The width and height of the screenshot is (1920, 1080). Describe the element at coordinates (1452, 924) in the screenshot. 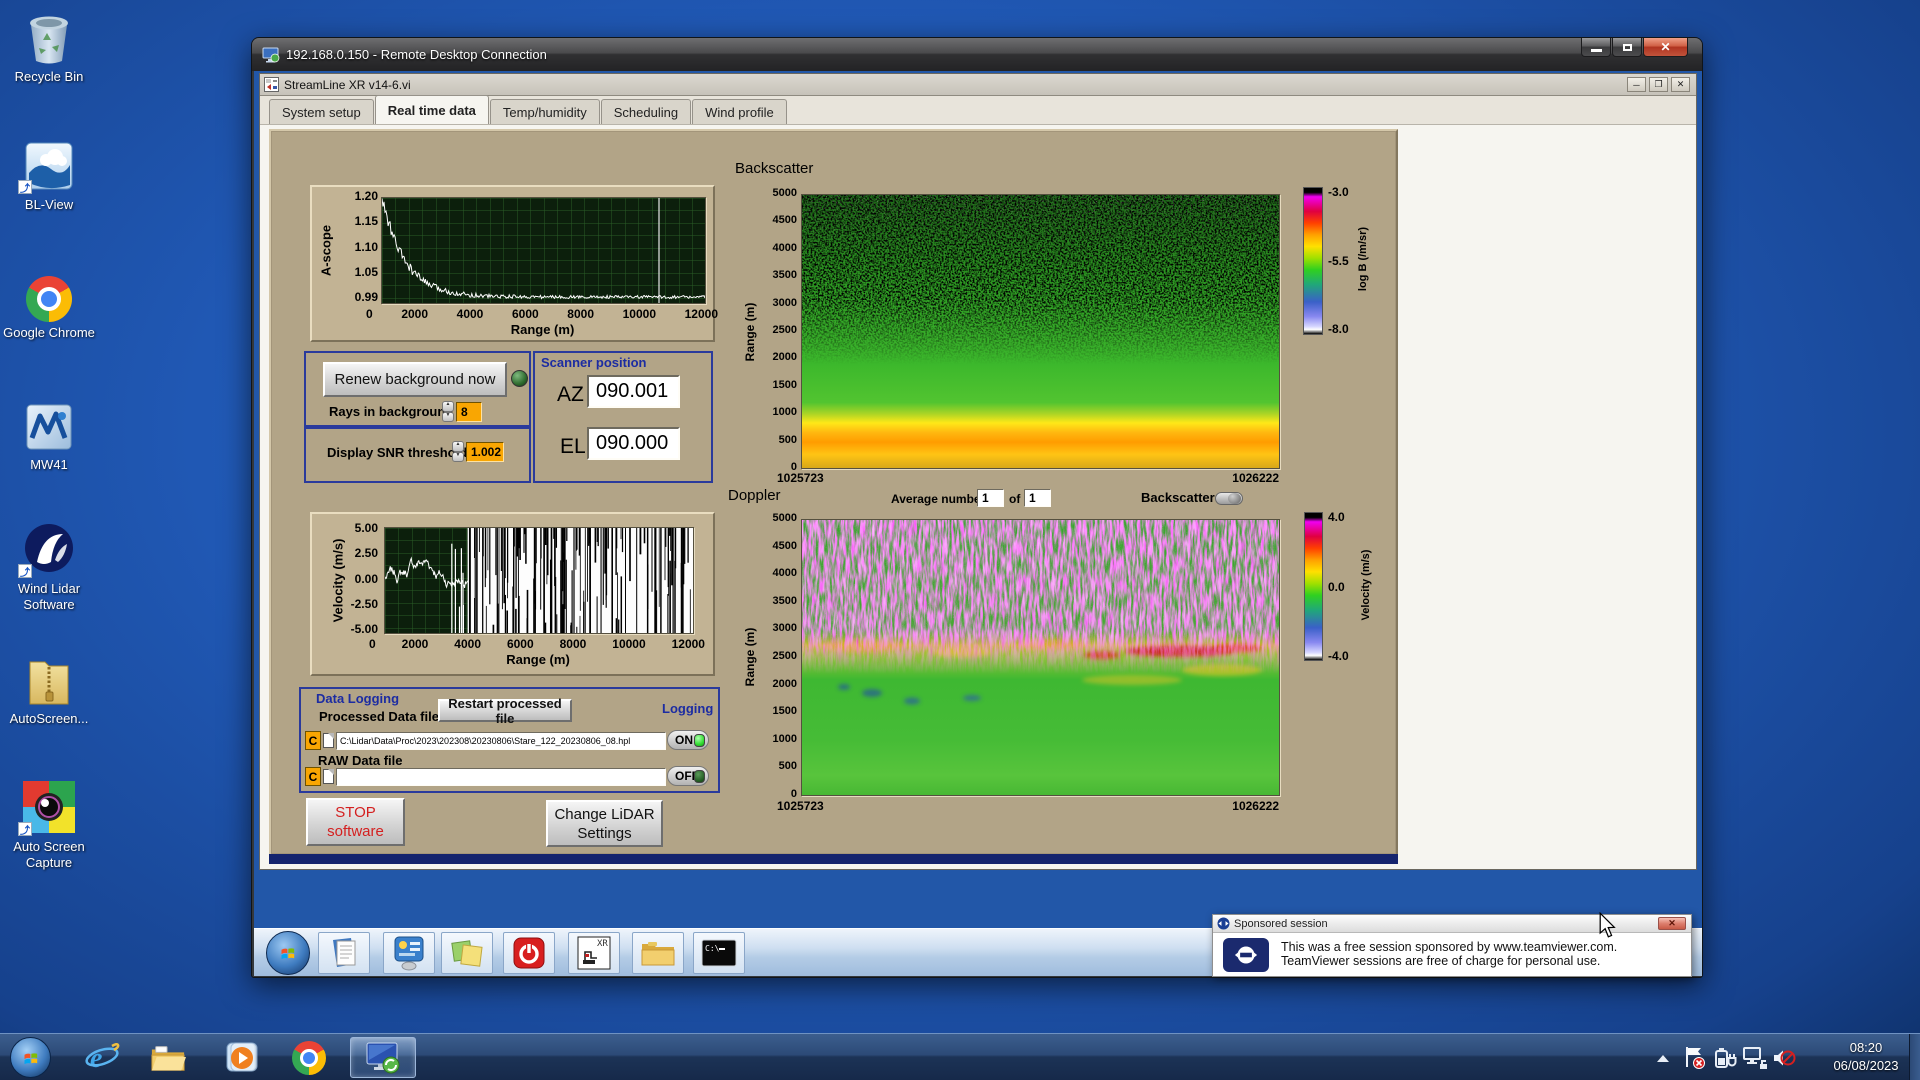

I see `teamviewer-popup-titlebar: Sponsored session ✕` at that location.